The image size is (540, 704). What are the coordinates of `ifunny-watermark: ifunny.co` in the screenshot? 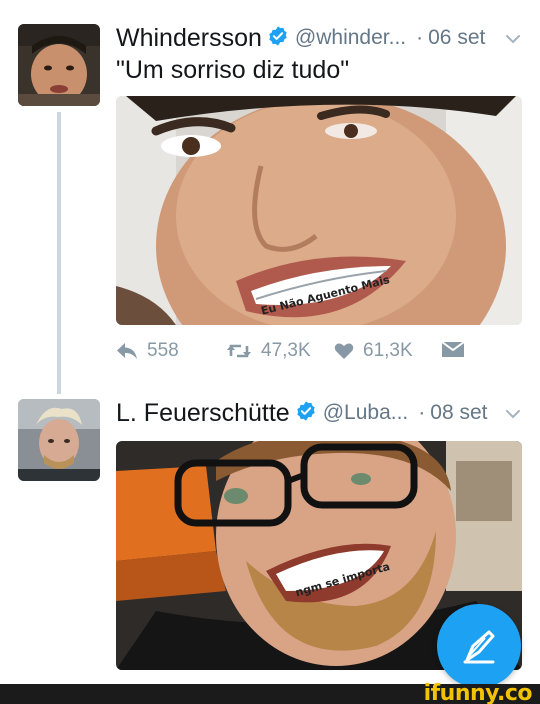 It's located at (478, 692).